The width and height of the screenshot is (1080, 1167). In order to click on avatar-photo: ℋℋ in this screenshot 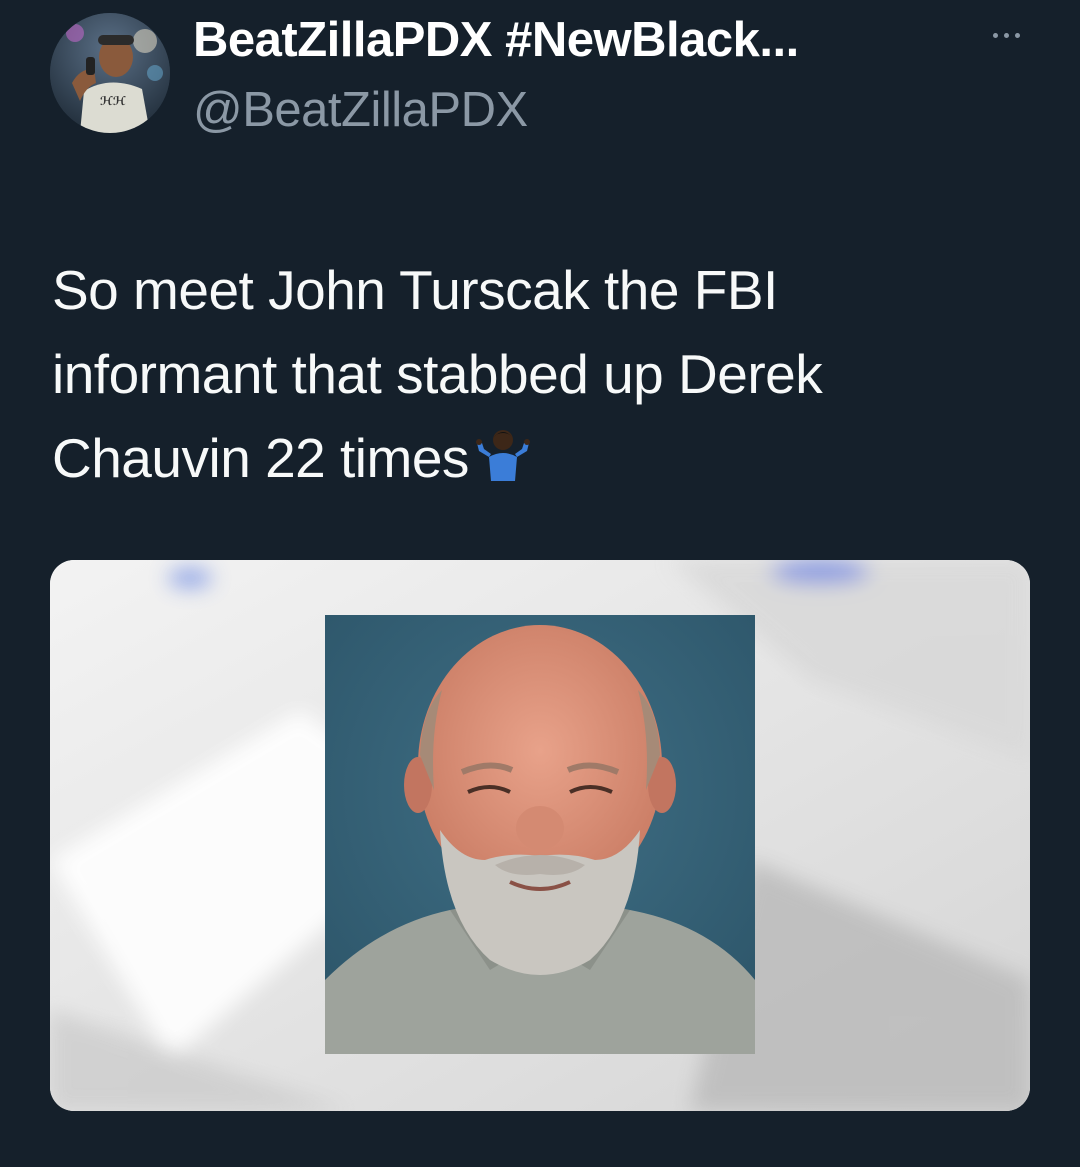, I will do `click(110, 73)`.